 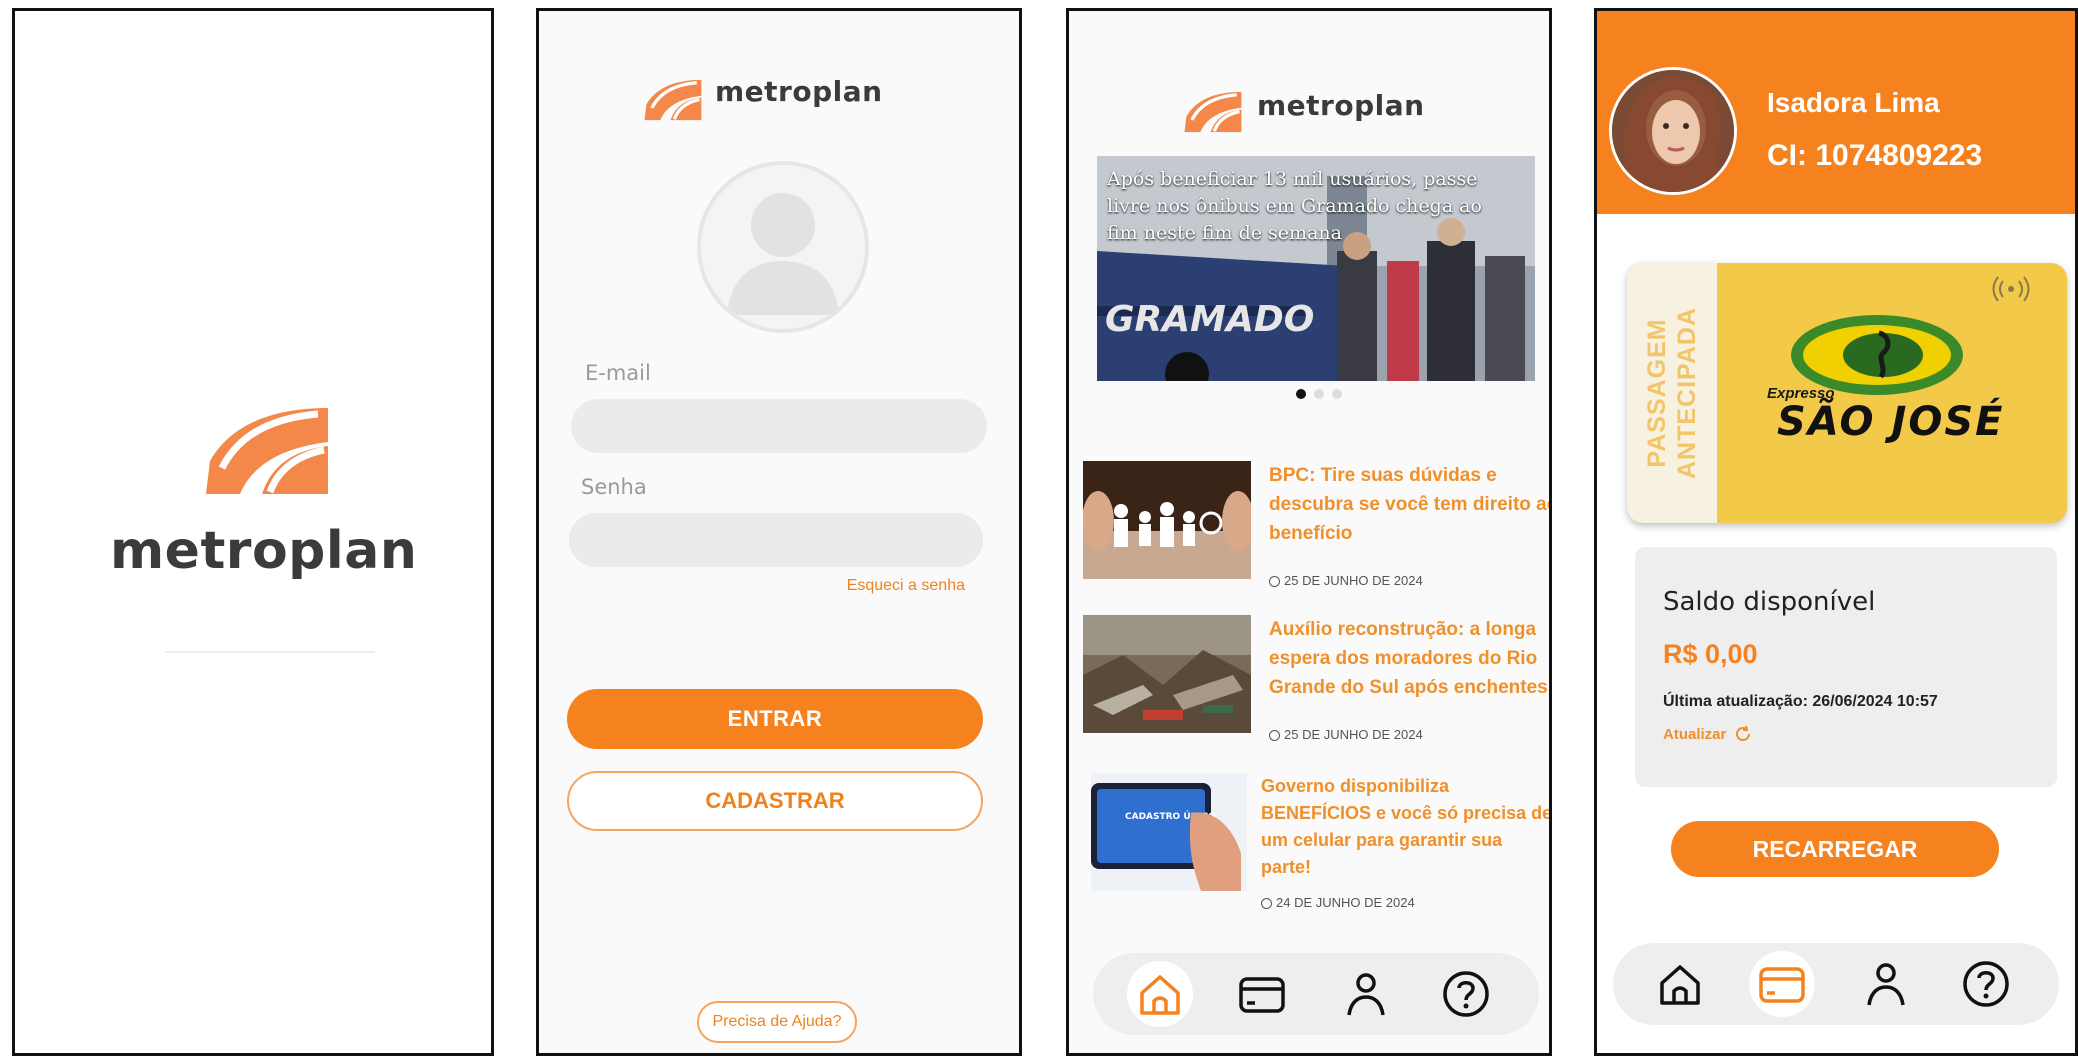 I want to click on forgot-password-link: Esqueci a senha, so click(x=906, y=586).